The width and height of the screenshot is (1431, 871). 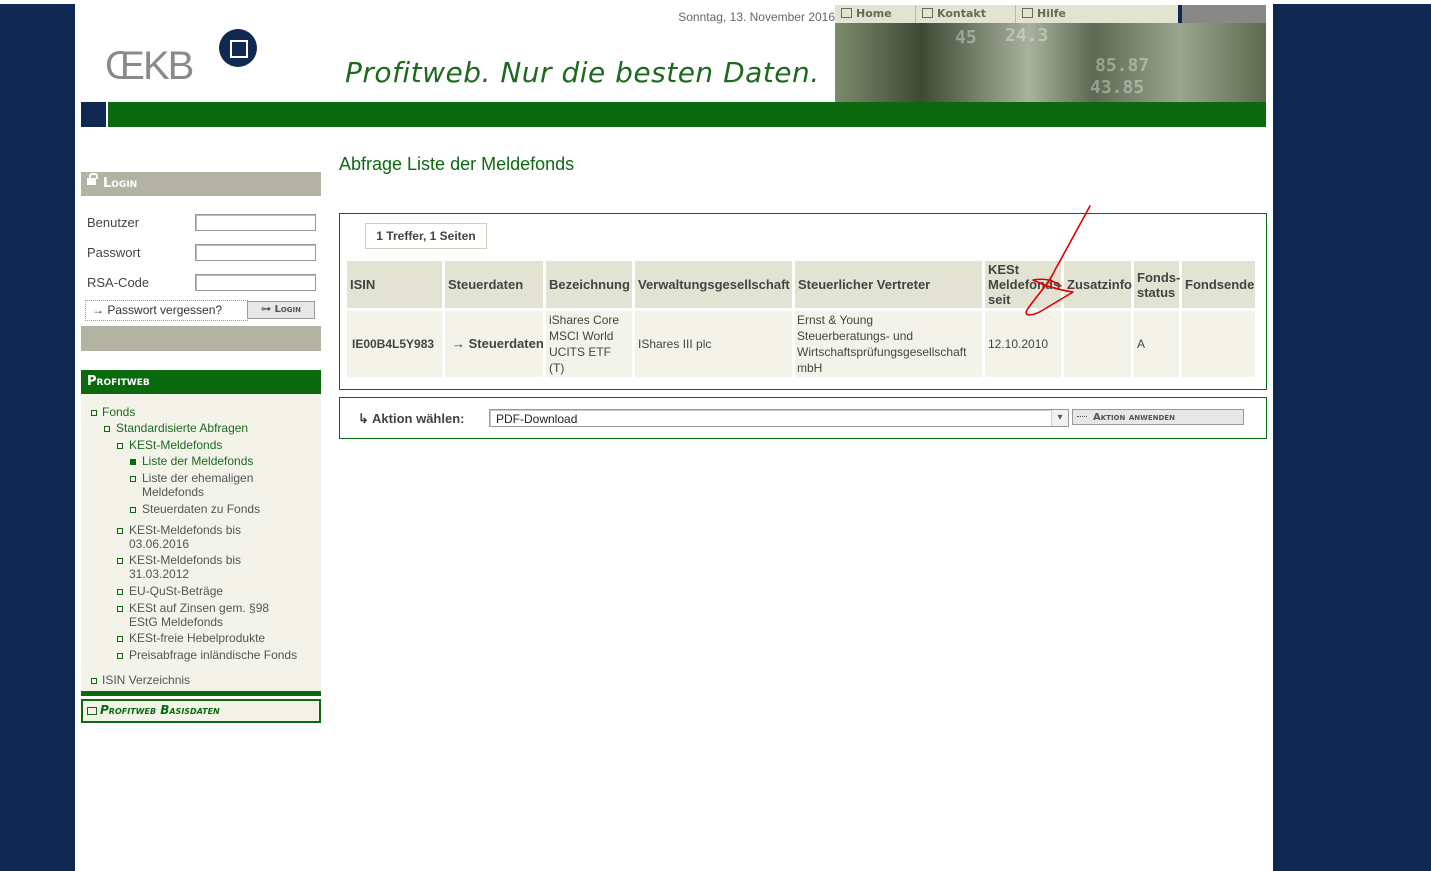 I want to click on nav-hilfe-label: Hilfe, so click(x=1051, y=13).